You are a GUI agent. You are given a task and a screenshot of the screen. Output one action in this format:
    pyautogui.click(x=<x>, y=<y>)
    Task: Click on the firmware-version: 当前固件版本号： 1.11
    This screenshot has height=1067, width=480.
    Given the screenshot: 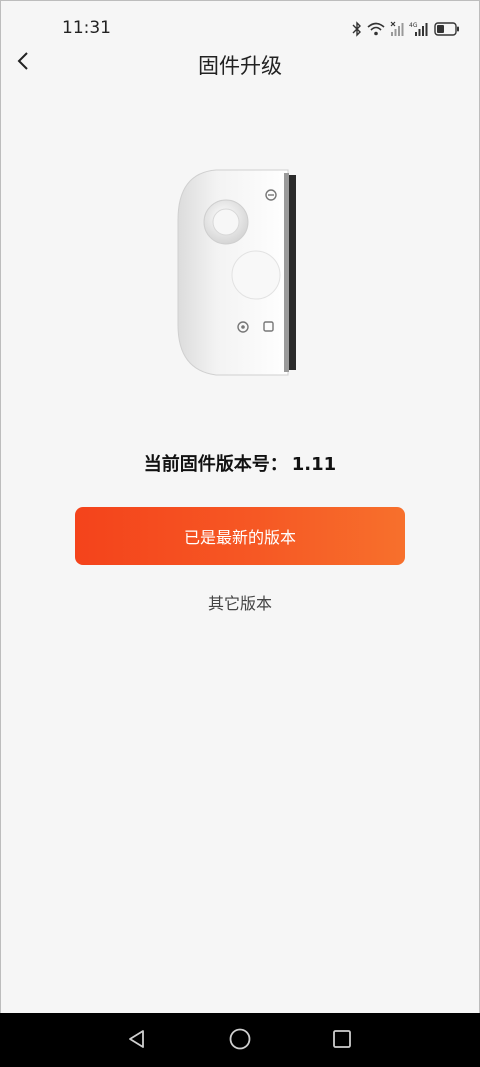 What is the action you would take?
    pyautogui.click(x=240, y=463)
    